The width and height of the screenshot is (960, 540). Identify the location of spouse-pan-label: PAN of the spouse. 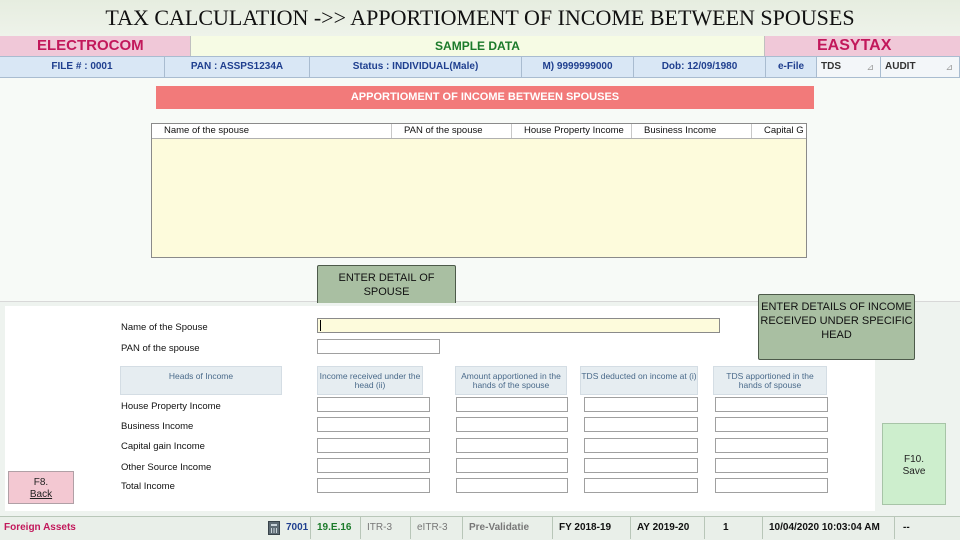
(160, 348).